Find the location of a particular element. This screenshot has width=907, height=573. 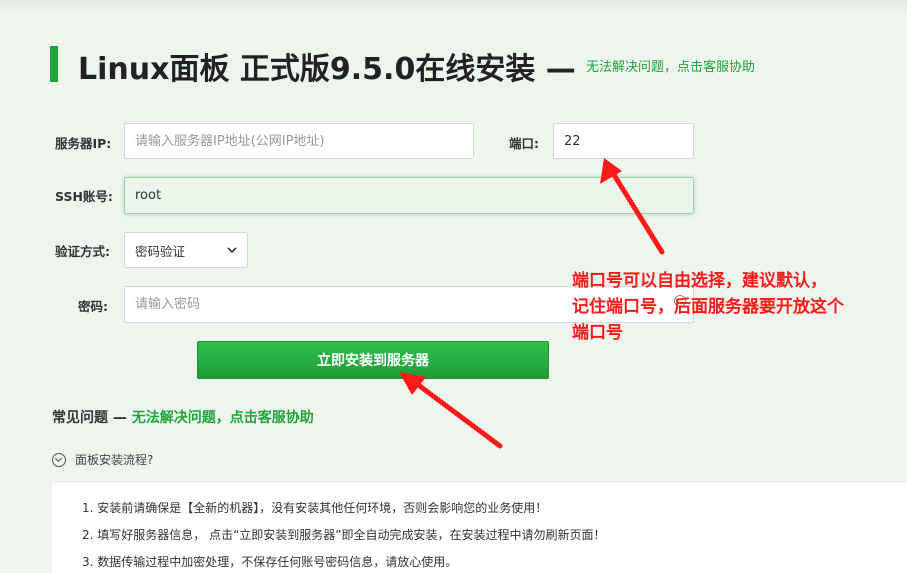

arrow-to-install-line is located at coordinates (456, 413).